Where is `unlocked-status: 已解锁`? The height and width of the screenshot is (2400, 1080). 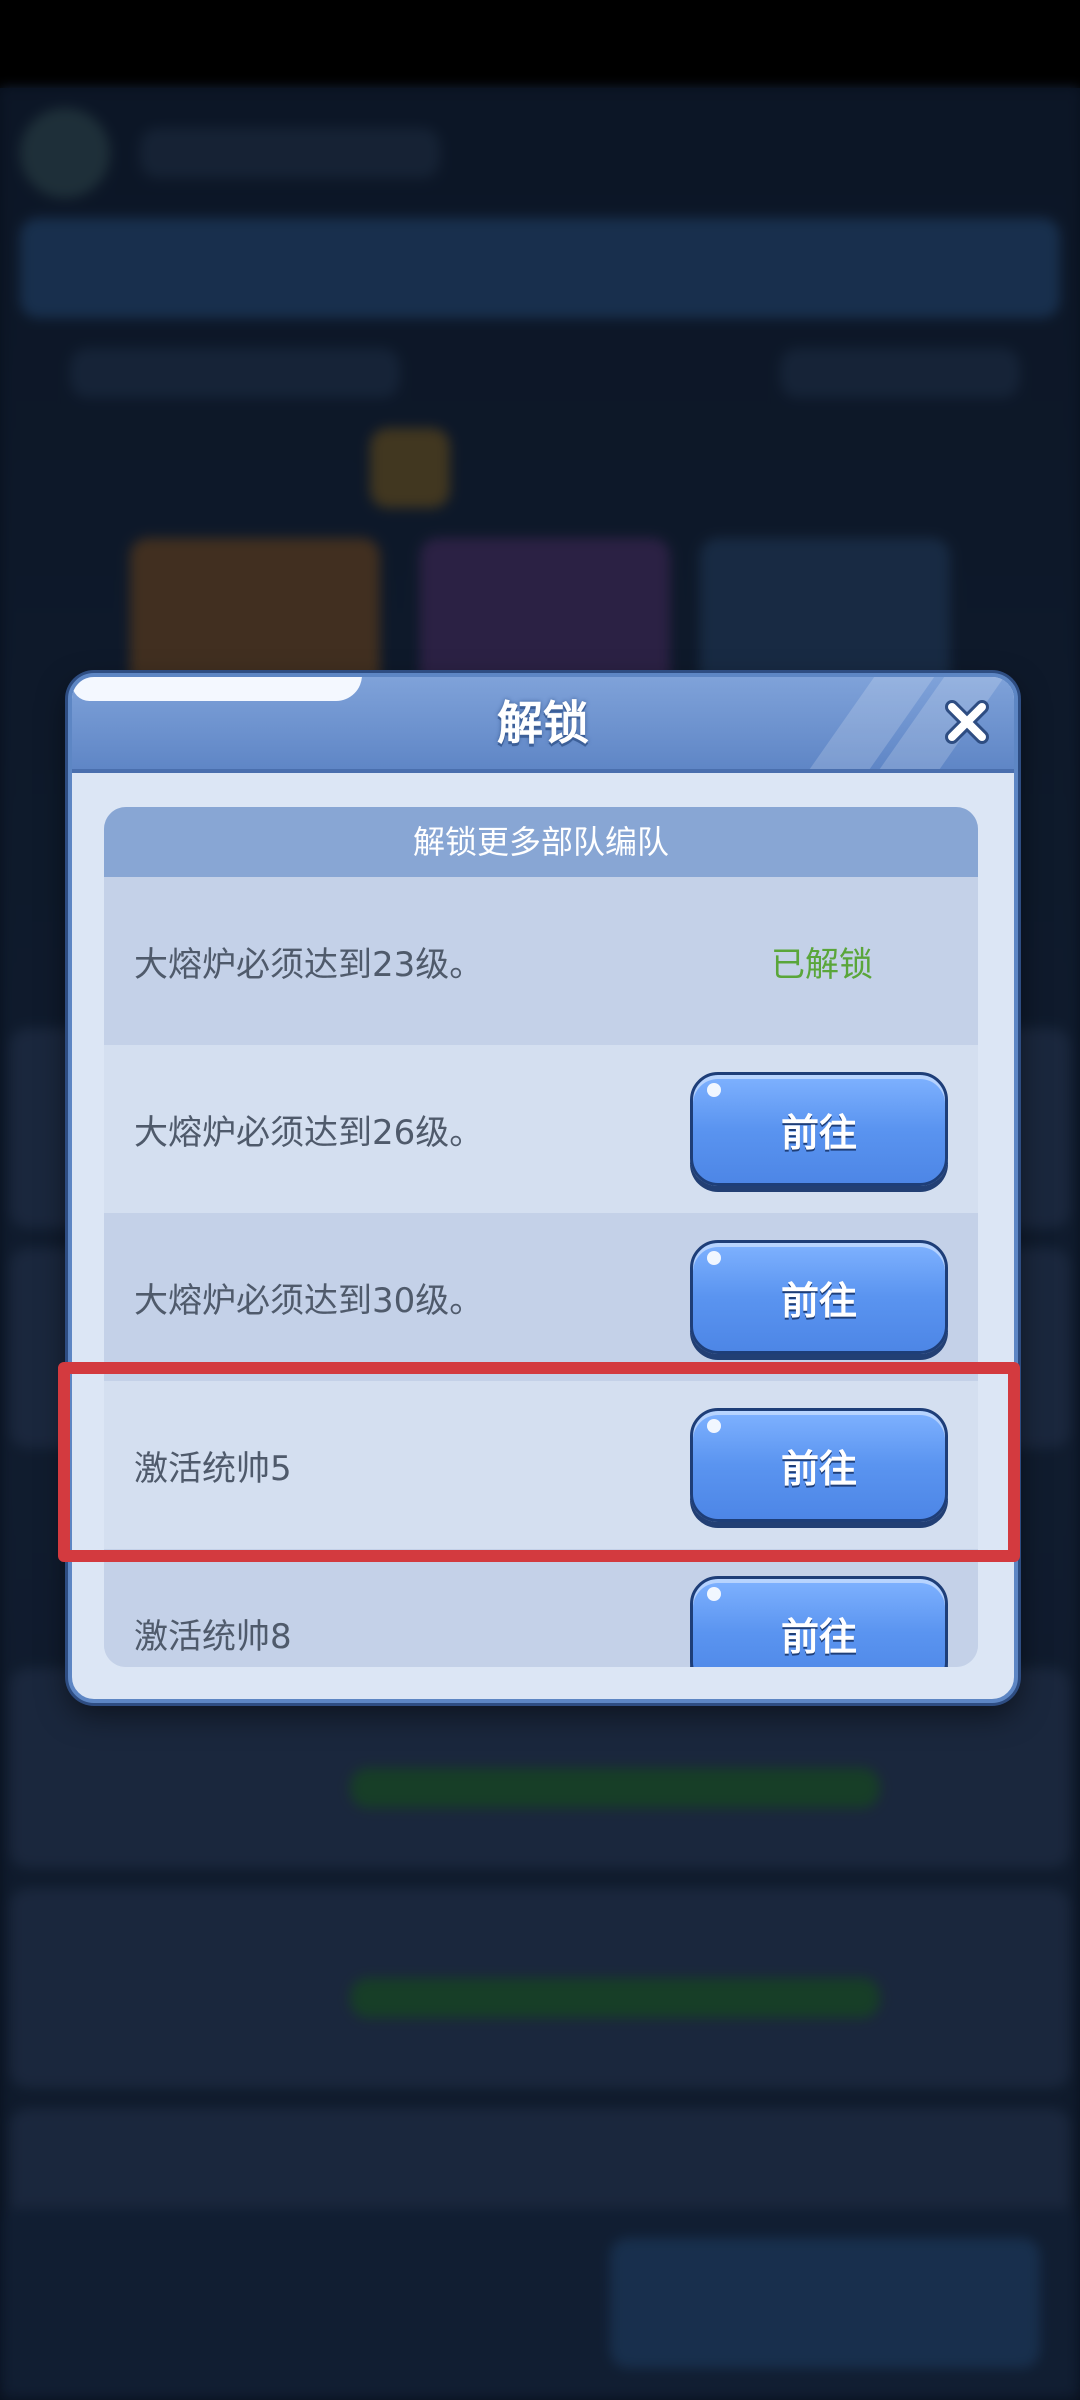 unlocked-status: 已解锁 is located at coordinates (822, 964).